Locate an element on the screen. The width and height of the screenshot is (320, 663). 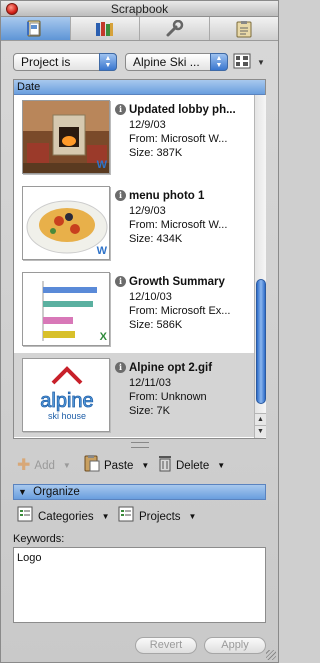
title-bar: Scrapbook is located at coordinates (139, 9).